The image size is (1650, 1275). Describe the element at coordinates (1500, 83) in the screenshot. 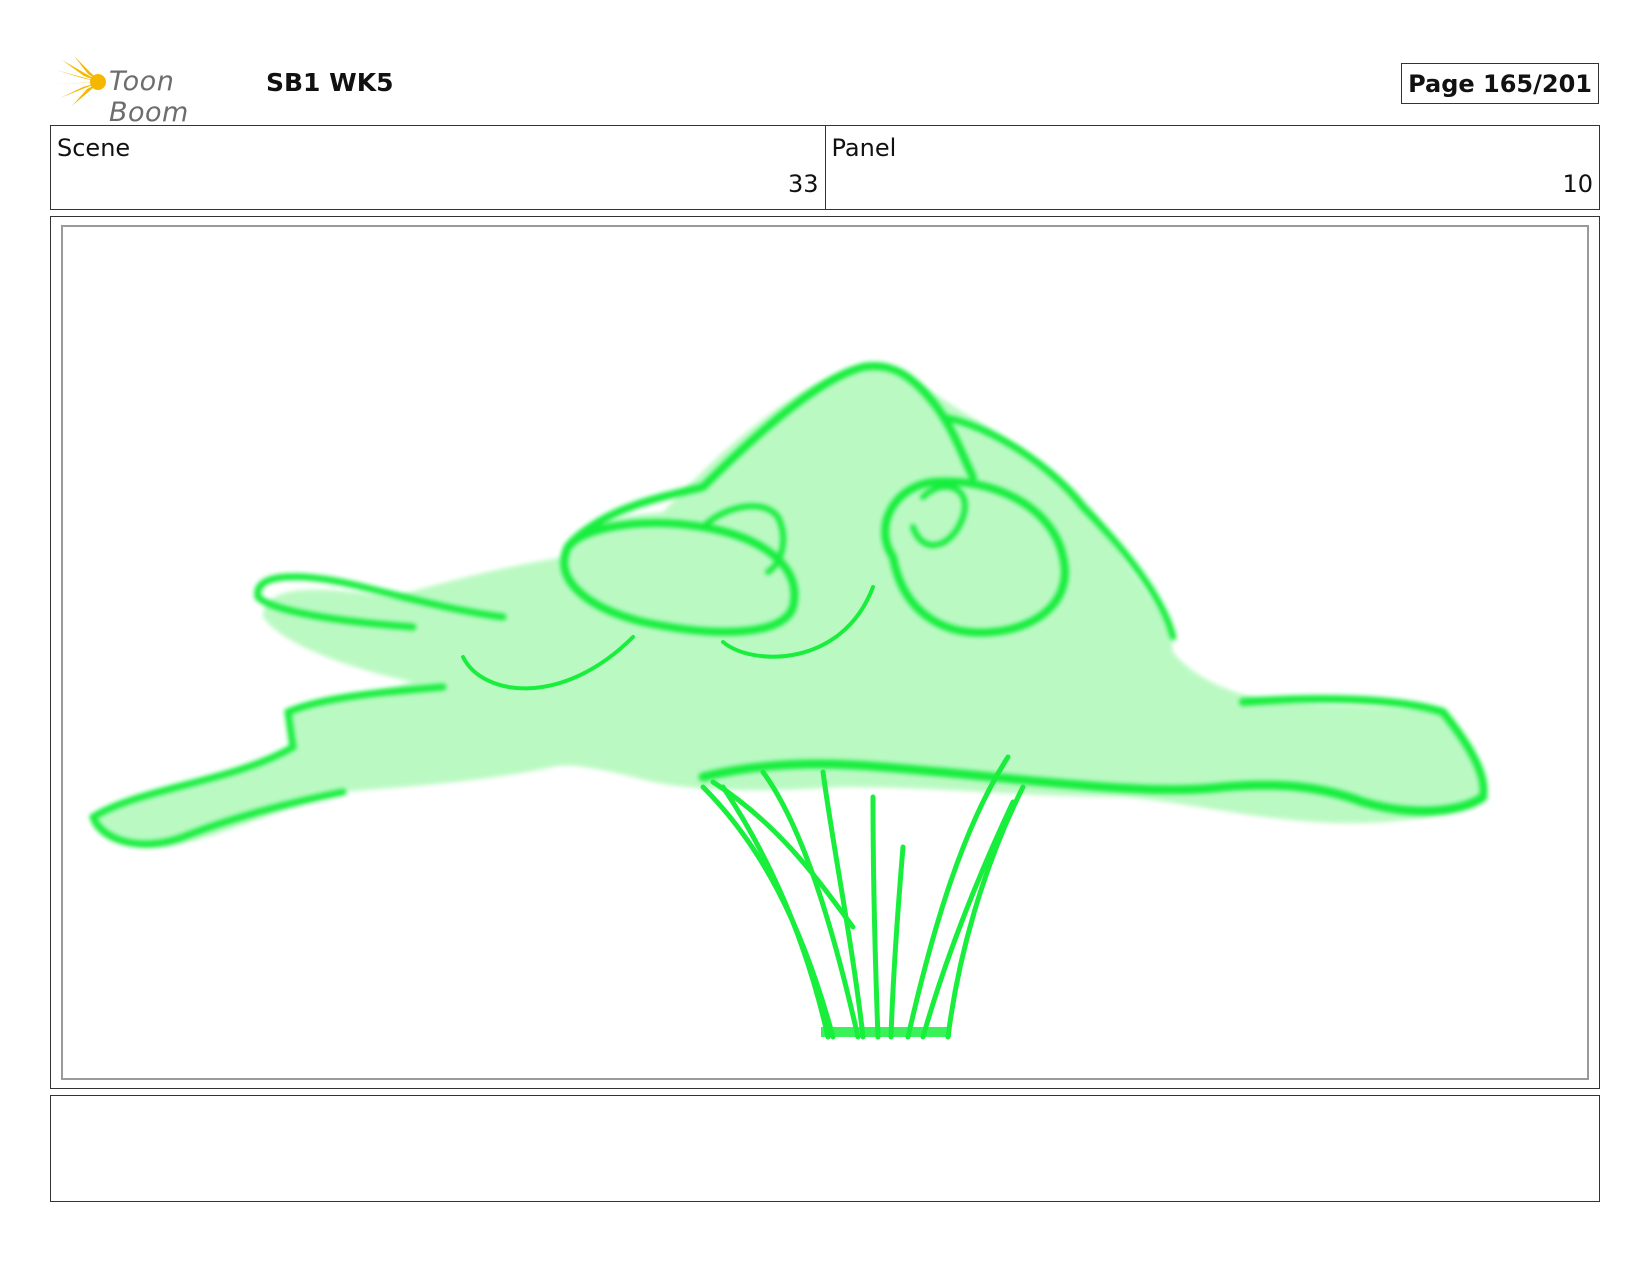

I see `page-number: Page 165/201` at that location.